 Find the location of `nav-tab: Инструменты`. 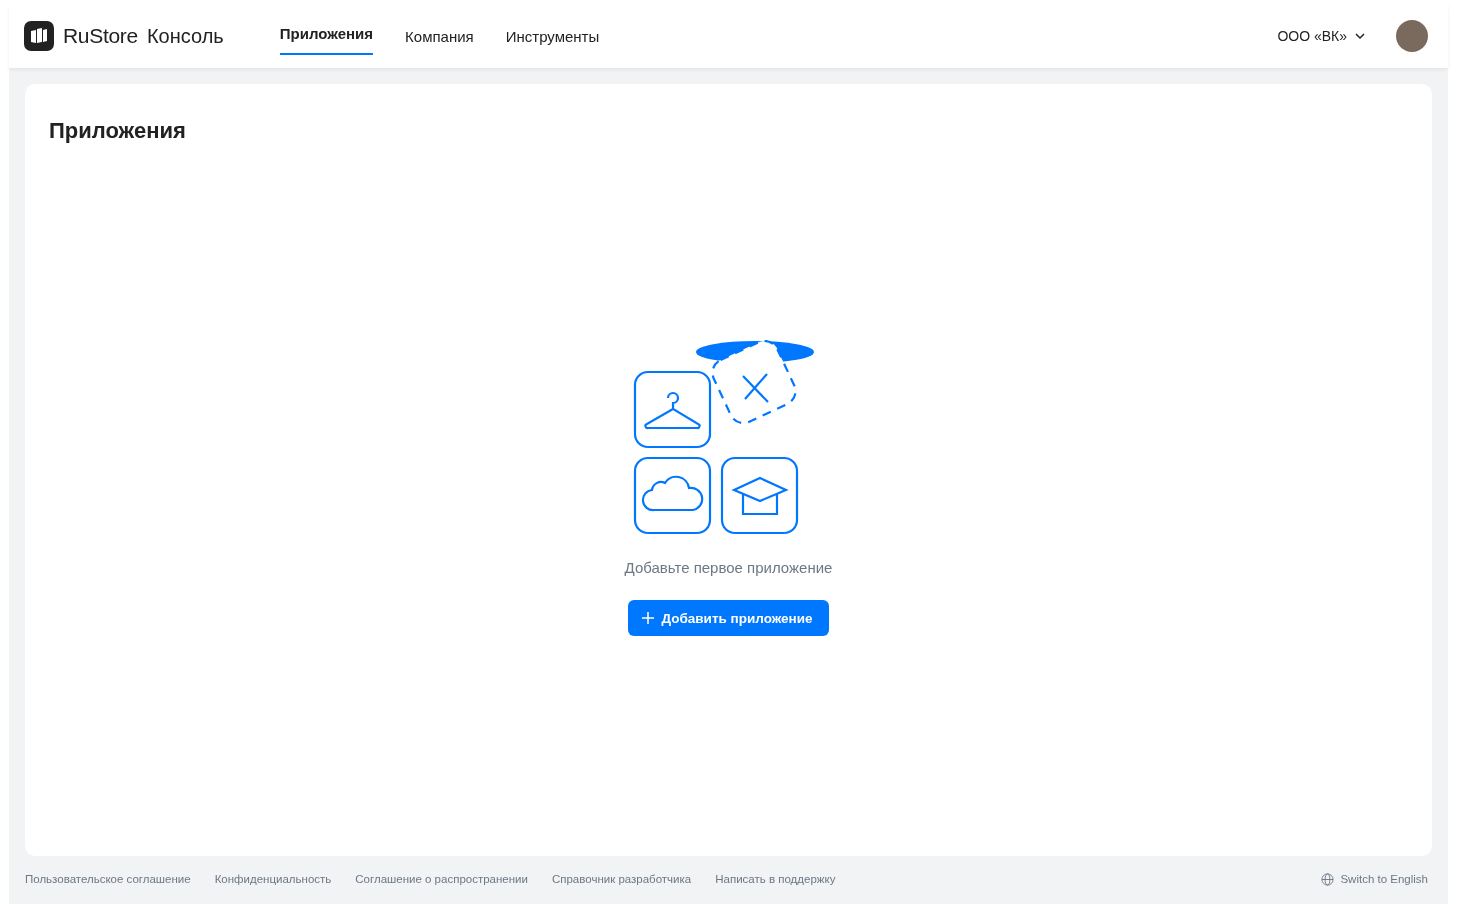

nav-tab: Инструменты is located at coordinates (552, 36).